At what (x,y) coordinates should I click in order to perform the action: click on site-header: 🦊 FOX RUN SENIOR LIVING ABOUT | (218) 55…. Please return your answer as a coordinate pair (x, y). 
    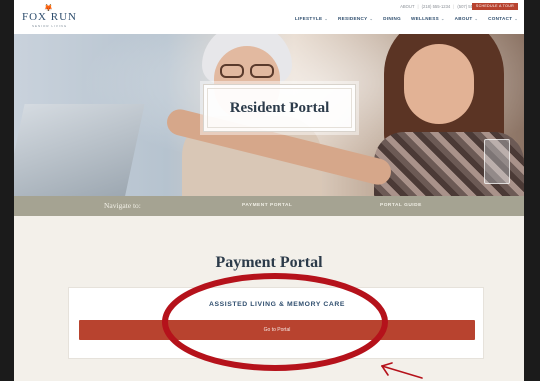
    Looking at the image, I should click on (269, 17).